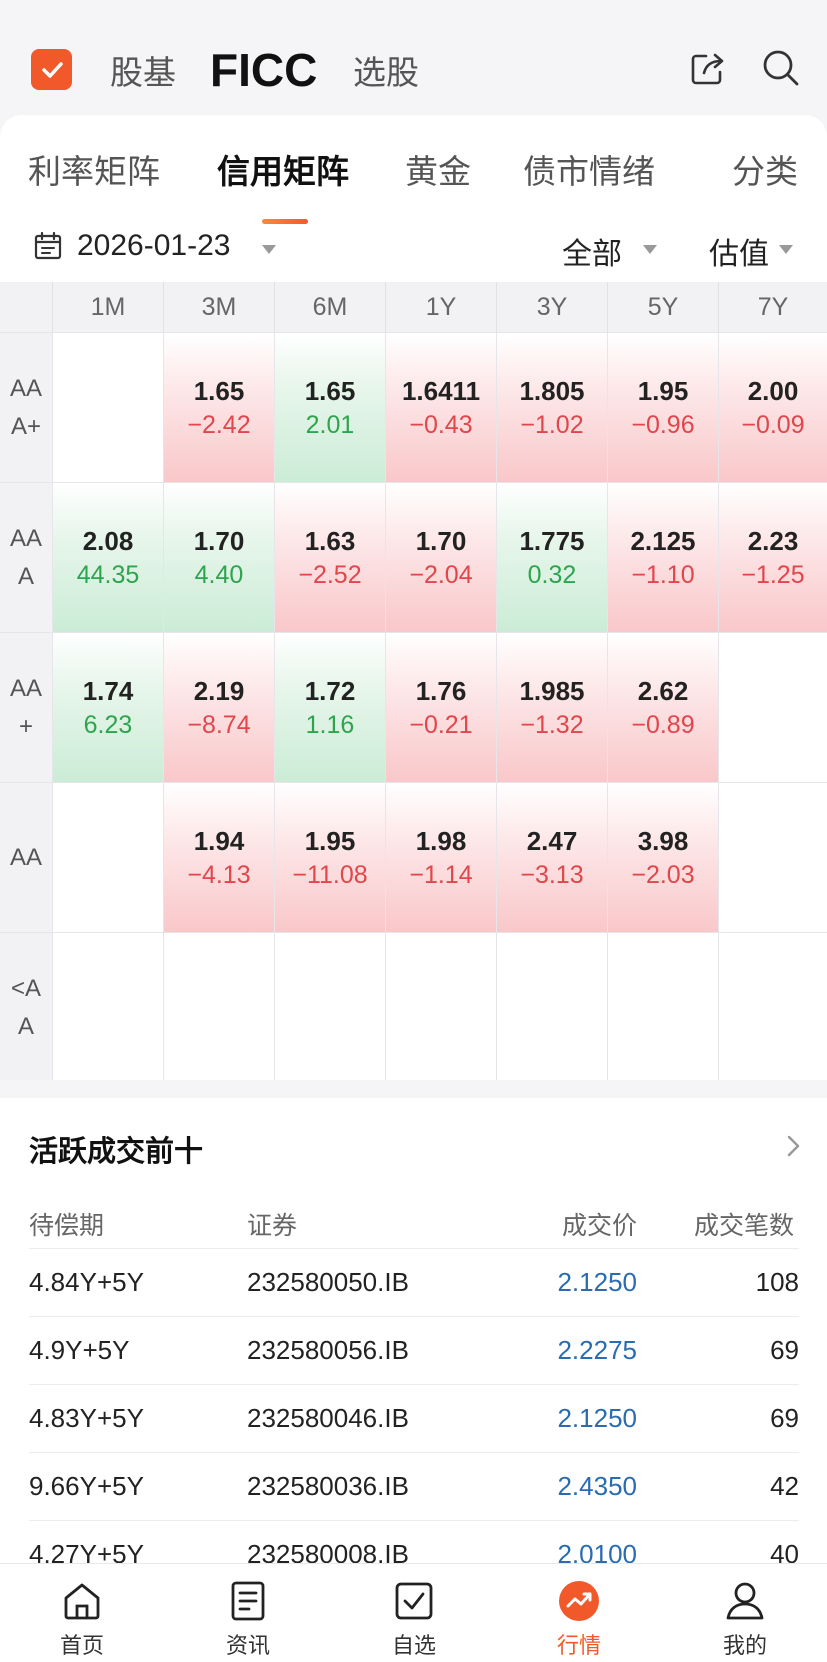 The height and width of the screenshot is (1662, 827). Describe the element at coordinates (589, 169) in the screenshot. I see `tab-bond-sentiment: 债市情绪` at that location.